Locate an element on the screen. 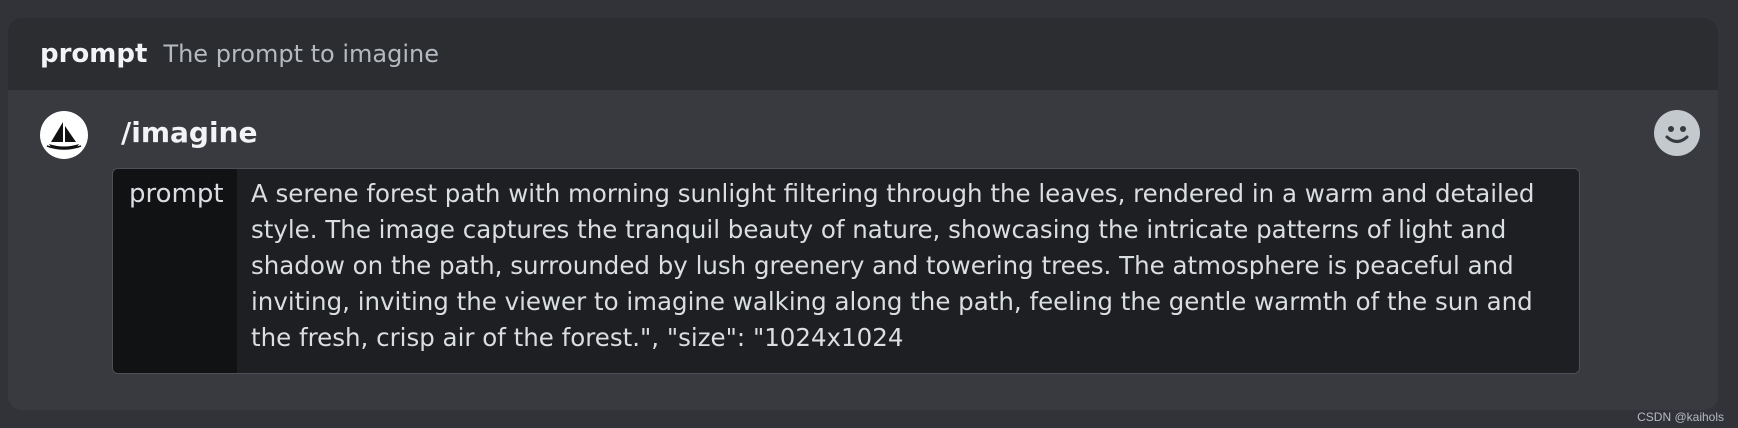 This screenshot has width=1738, height=428. option-label: prompt is located at coordinates (175, 271).